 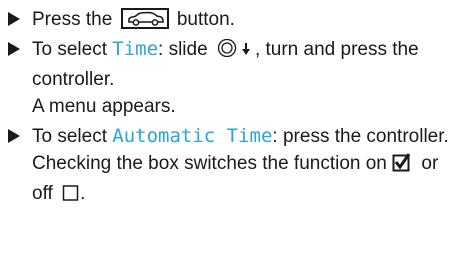 What do you see at coordinates (75, 19) in the screenshot?
I see `step-1-text-pre: Press the` at bounding box center [75, 19].